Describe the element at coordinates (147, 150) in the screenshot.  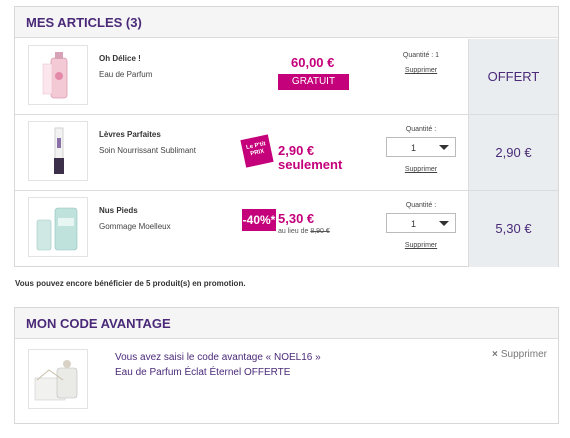
I see `product-description: Soin Nourrissant Sublimant` at that location.